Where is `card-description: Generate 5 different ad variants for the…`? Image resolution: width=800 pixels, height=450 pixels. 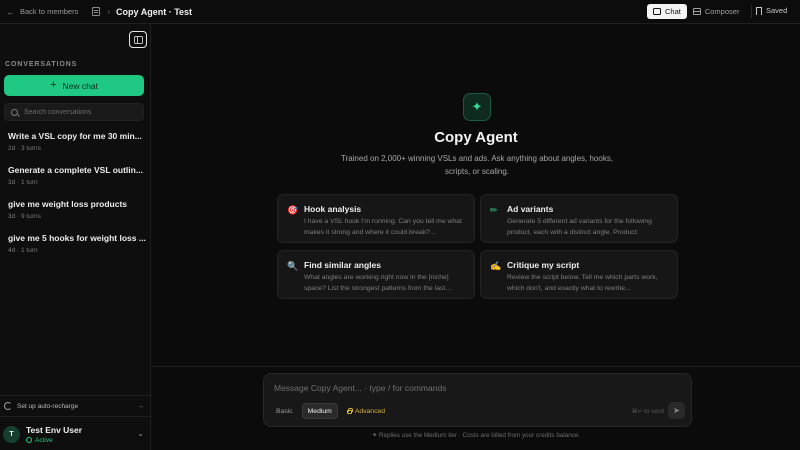
card-description: Generate 5 different ad variants for the… is located at coordinates (579, 227).